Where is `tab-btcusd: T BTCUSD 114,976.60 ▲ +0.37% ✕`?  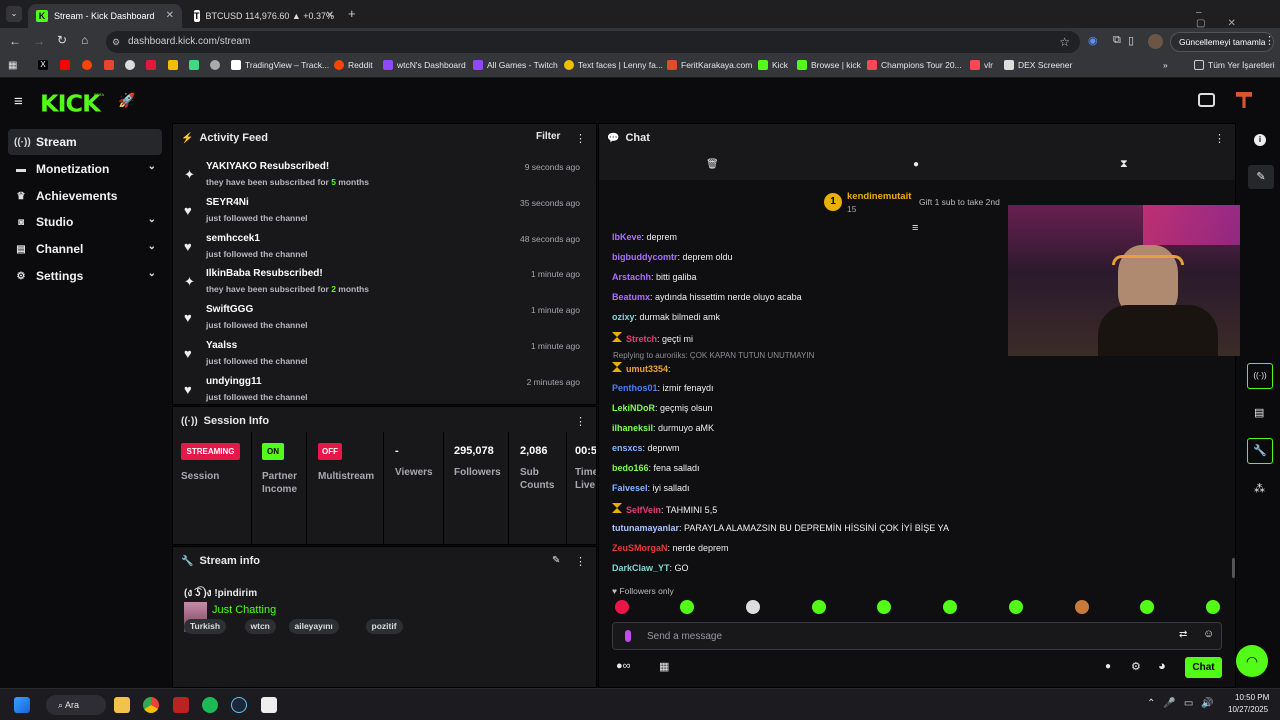
tab-btcusd: T BTCUSD 114,976.60 ▲ +0.37% ✕ is located at coordinates (264, 16).